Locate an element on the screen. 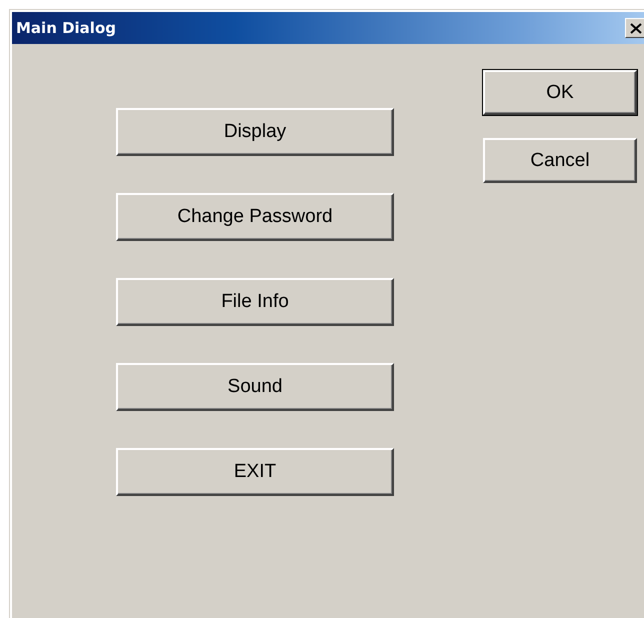  dialog-button: Cancel is located at coordinates (560, 160).